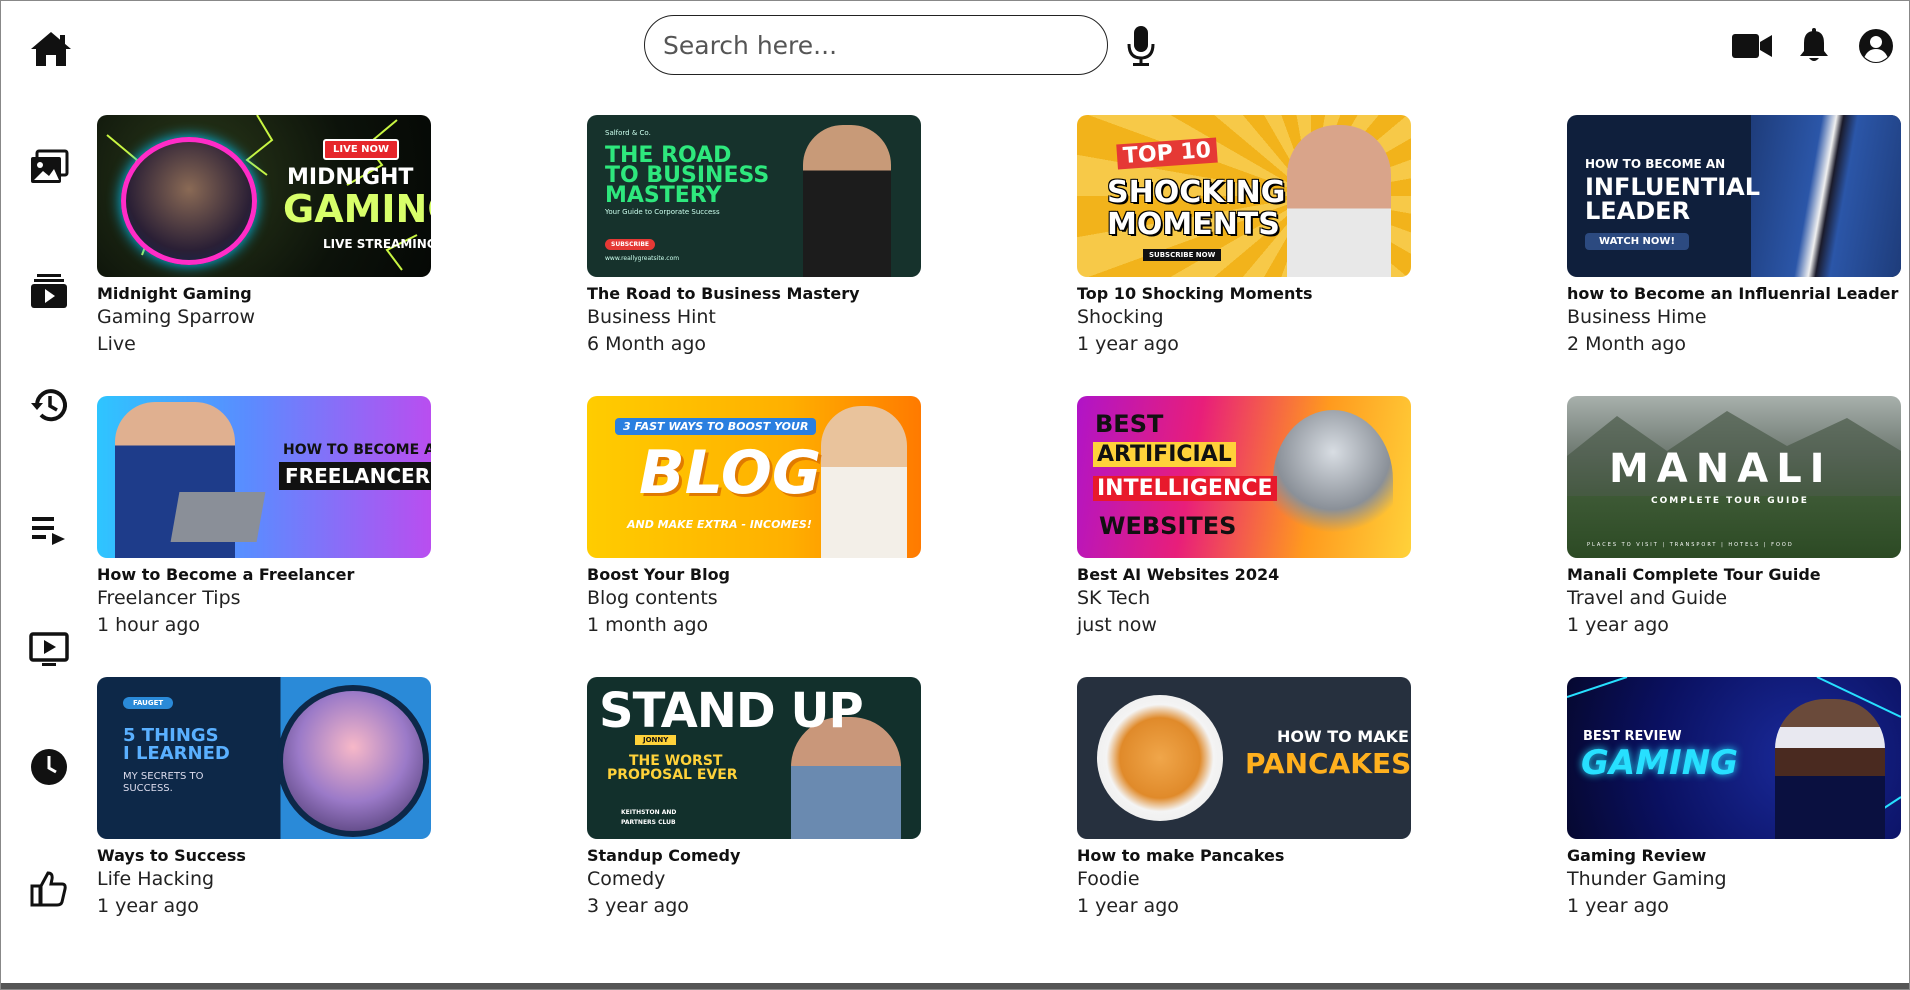 Image resolution: width=1910 pixels, height=990 pixels. What do you see at coordinates (1182, 255) in the screenshot?
I see `thumb-subscribe-button: SUBSCRIBE NOW` at bounding box center [1182, 255].